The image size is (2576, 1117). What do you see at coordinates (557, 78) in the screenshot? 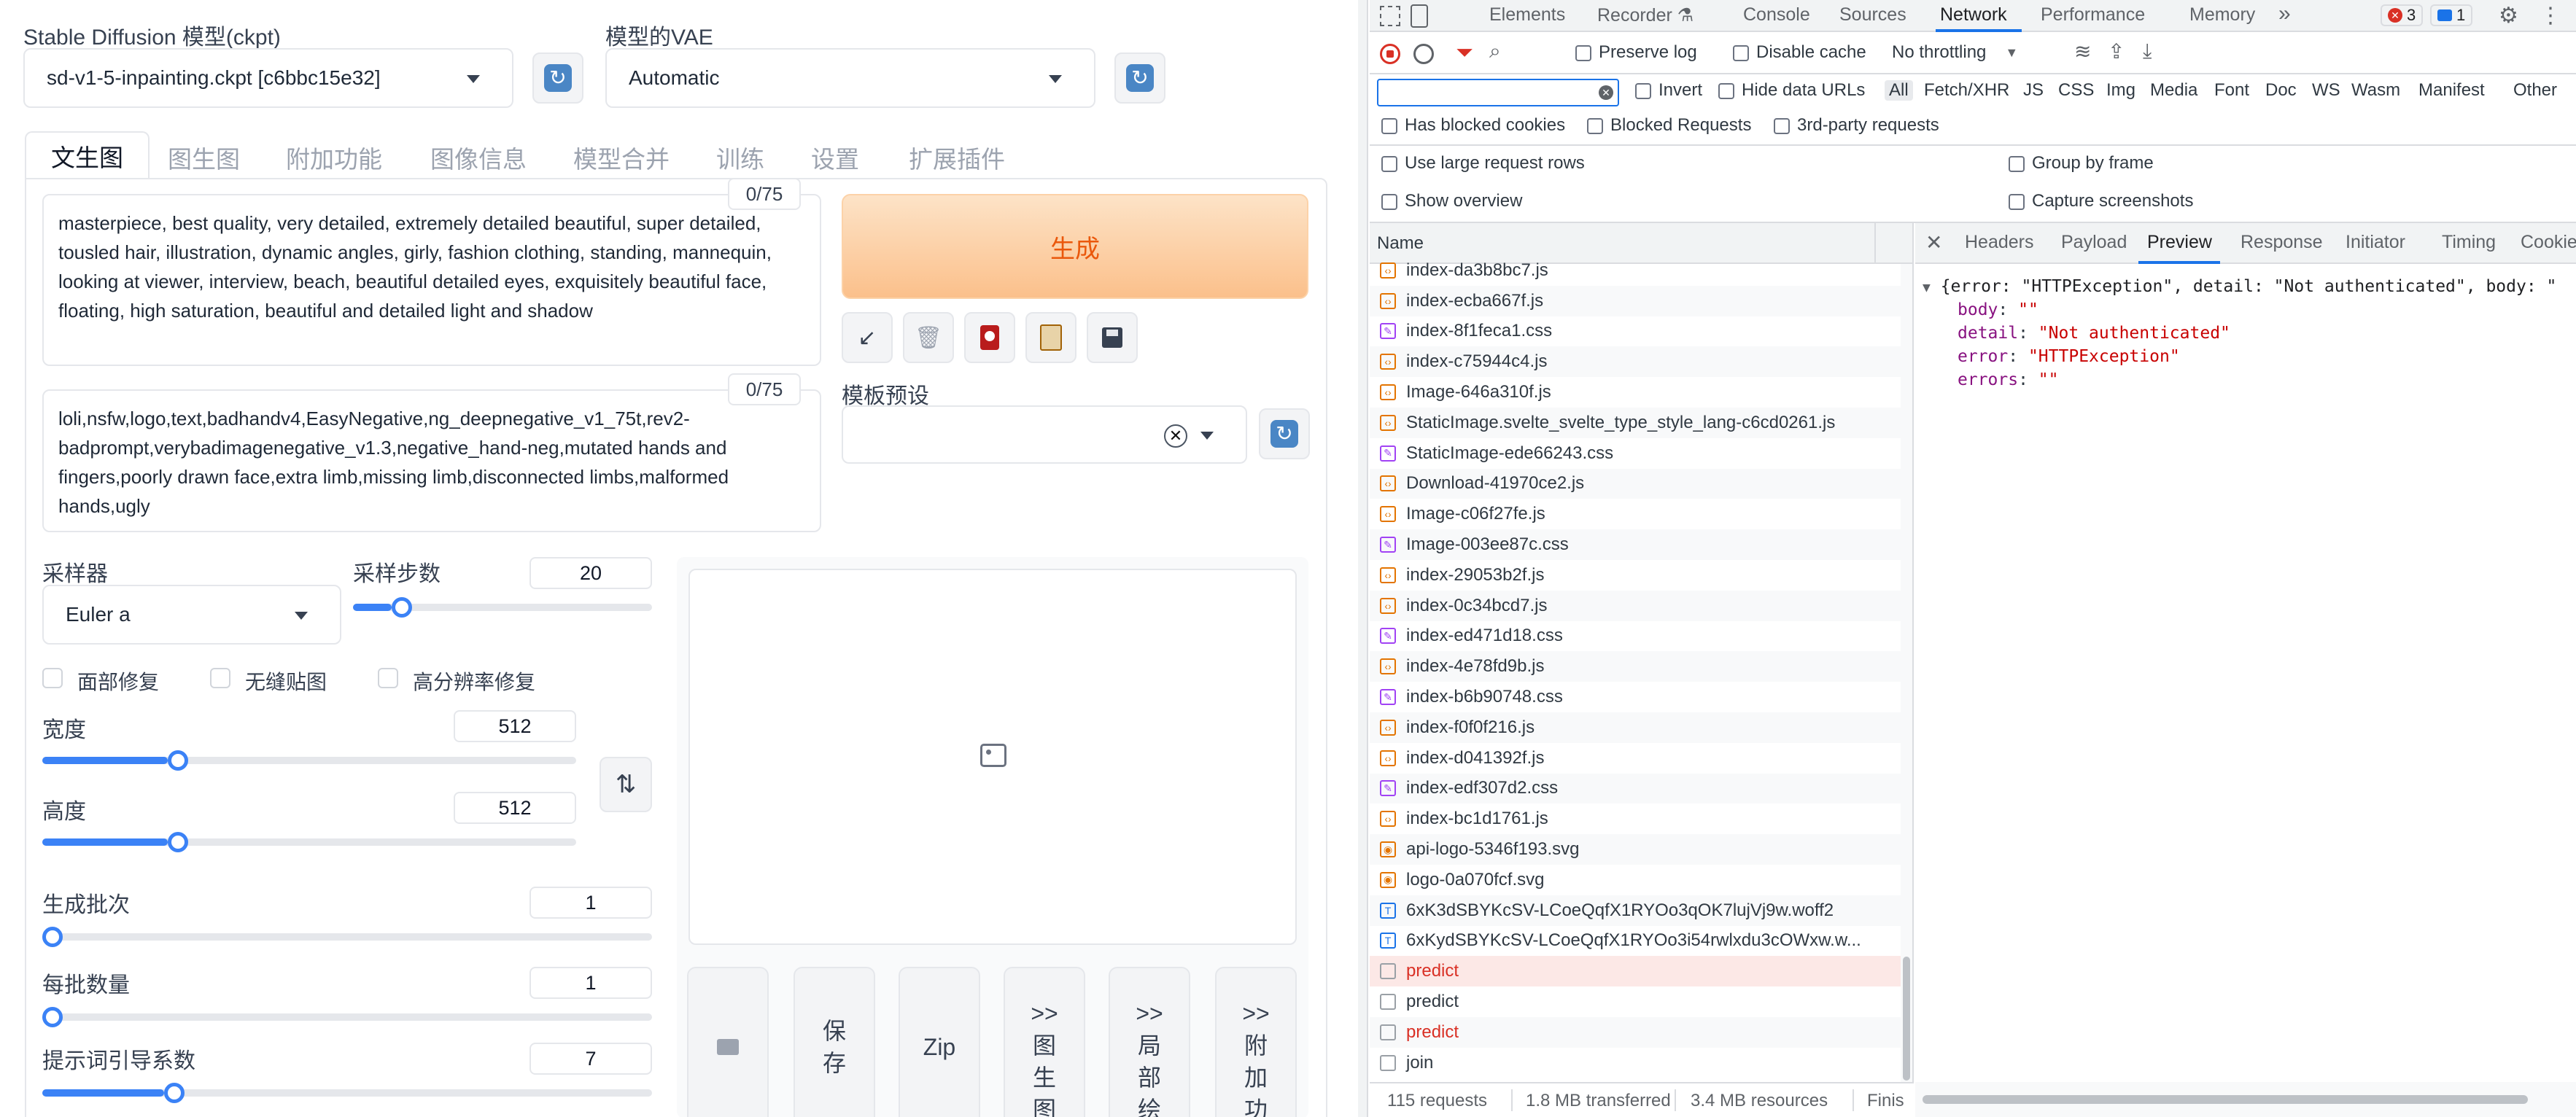
I see `model-refresh-button: ↻` at bounding box center [557, 78].